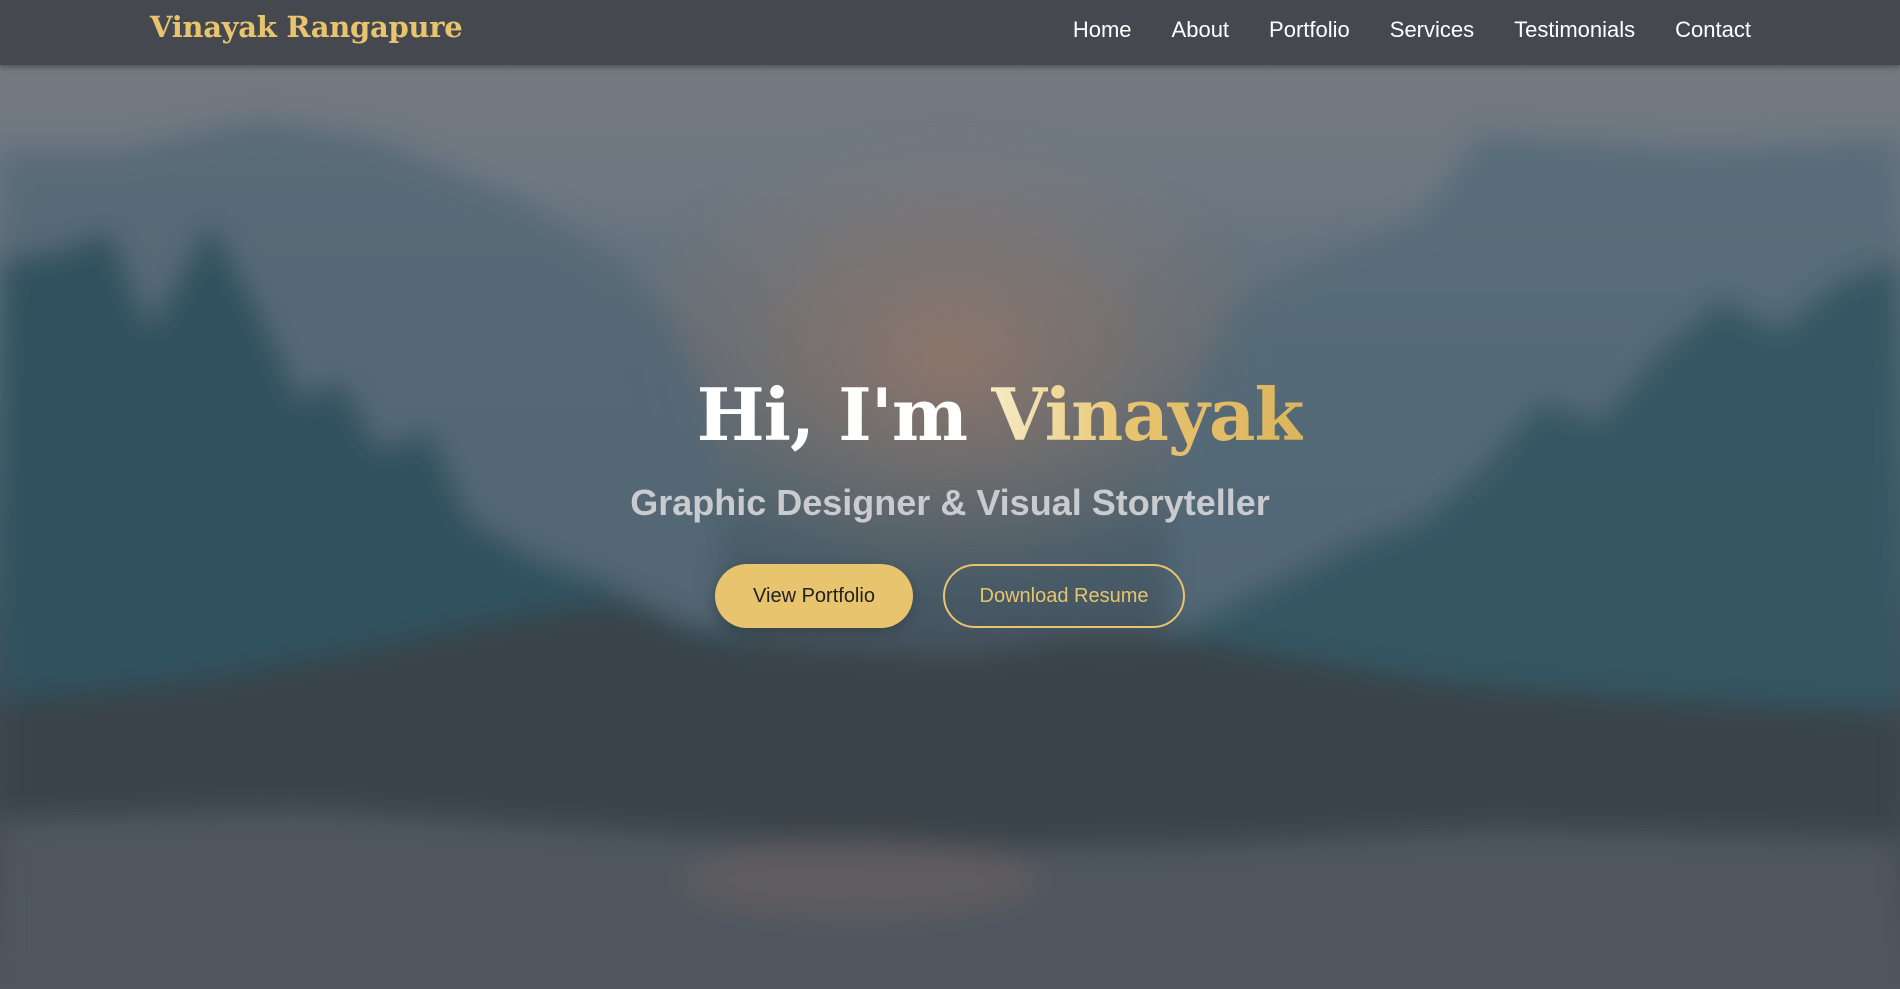 Image resolution: width=1900 pixels, height=989 pixels. Describe the element at coordinates (1713, 30) in the screenshot. I see `nav-link-contact: Contact` at that location.